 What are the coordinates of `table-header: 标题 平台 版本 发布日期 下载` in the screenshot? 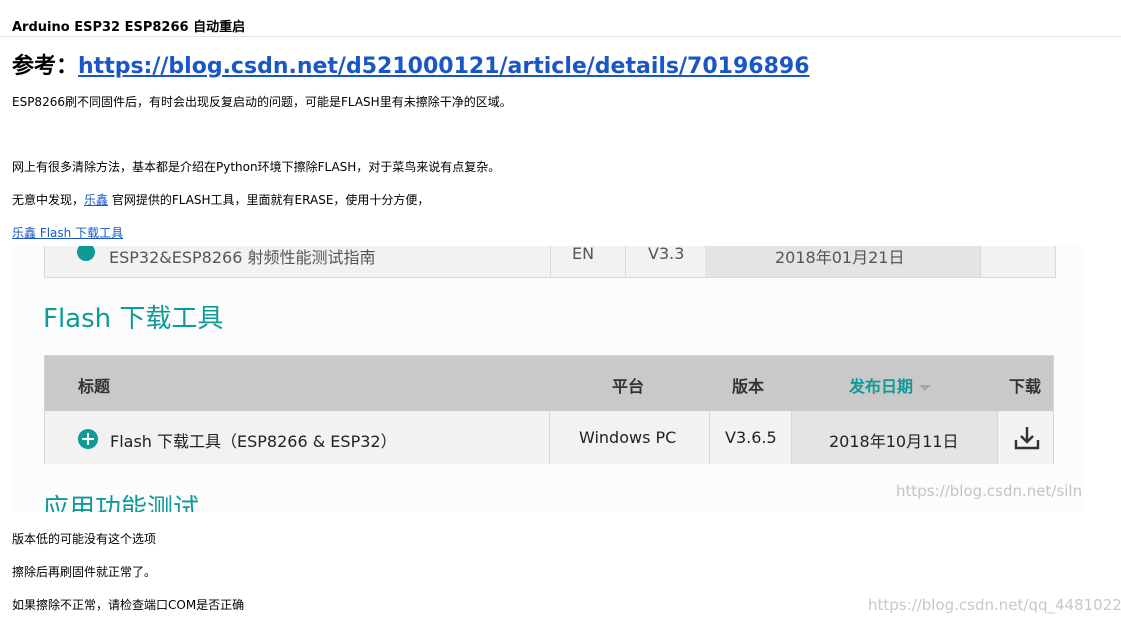 It's located at (549, 383).